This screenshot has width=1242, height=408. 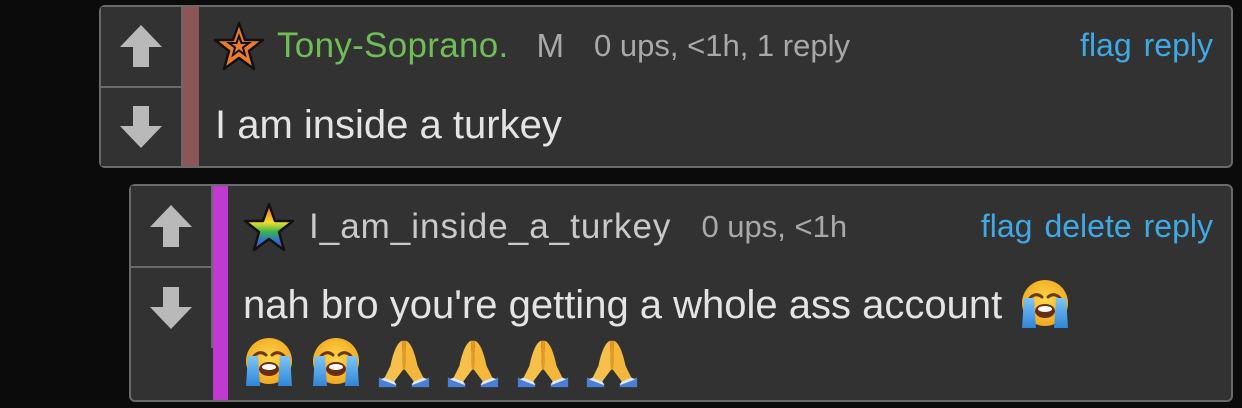 I want to click on user-flair: M, so click(x=550, y=45).